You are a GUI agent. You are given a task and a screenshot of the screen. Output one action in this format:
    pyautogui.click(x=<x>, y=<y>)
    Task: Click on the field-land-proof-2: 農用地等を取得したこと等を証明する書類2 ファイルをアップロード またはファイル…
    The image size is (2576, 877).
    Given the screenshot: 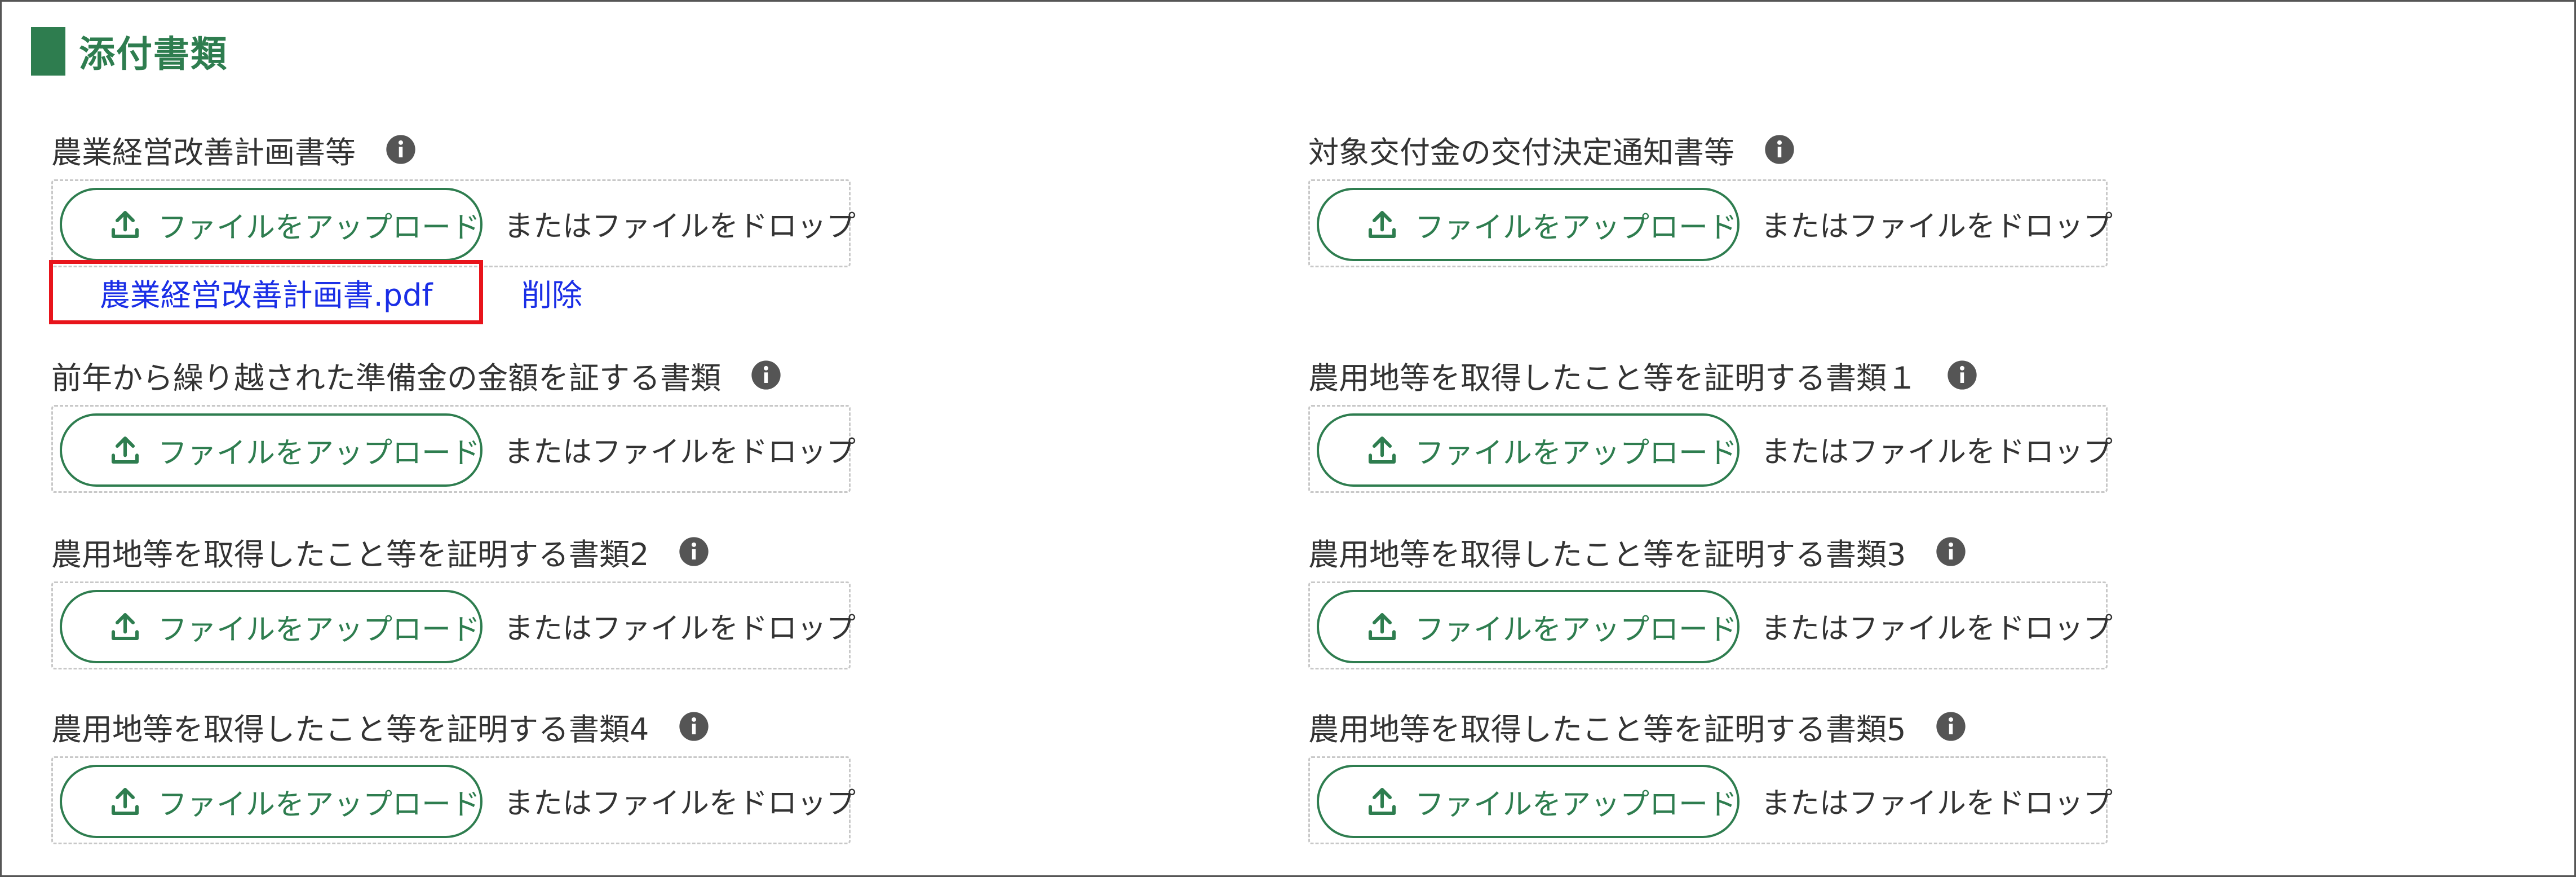 What is the action you would take?
    pyautogui.click(x=453, y=599)
    